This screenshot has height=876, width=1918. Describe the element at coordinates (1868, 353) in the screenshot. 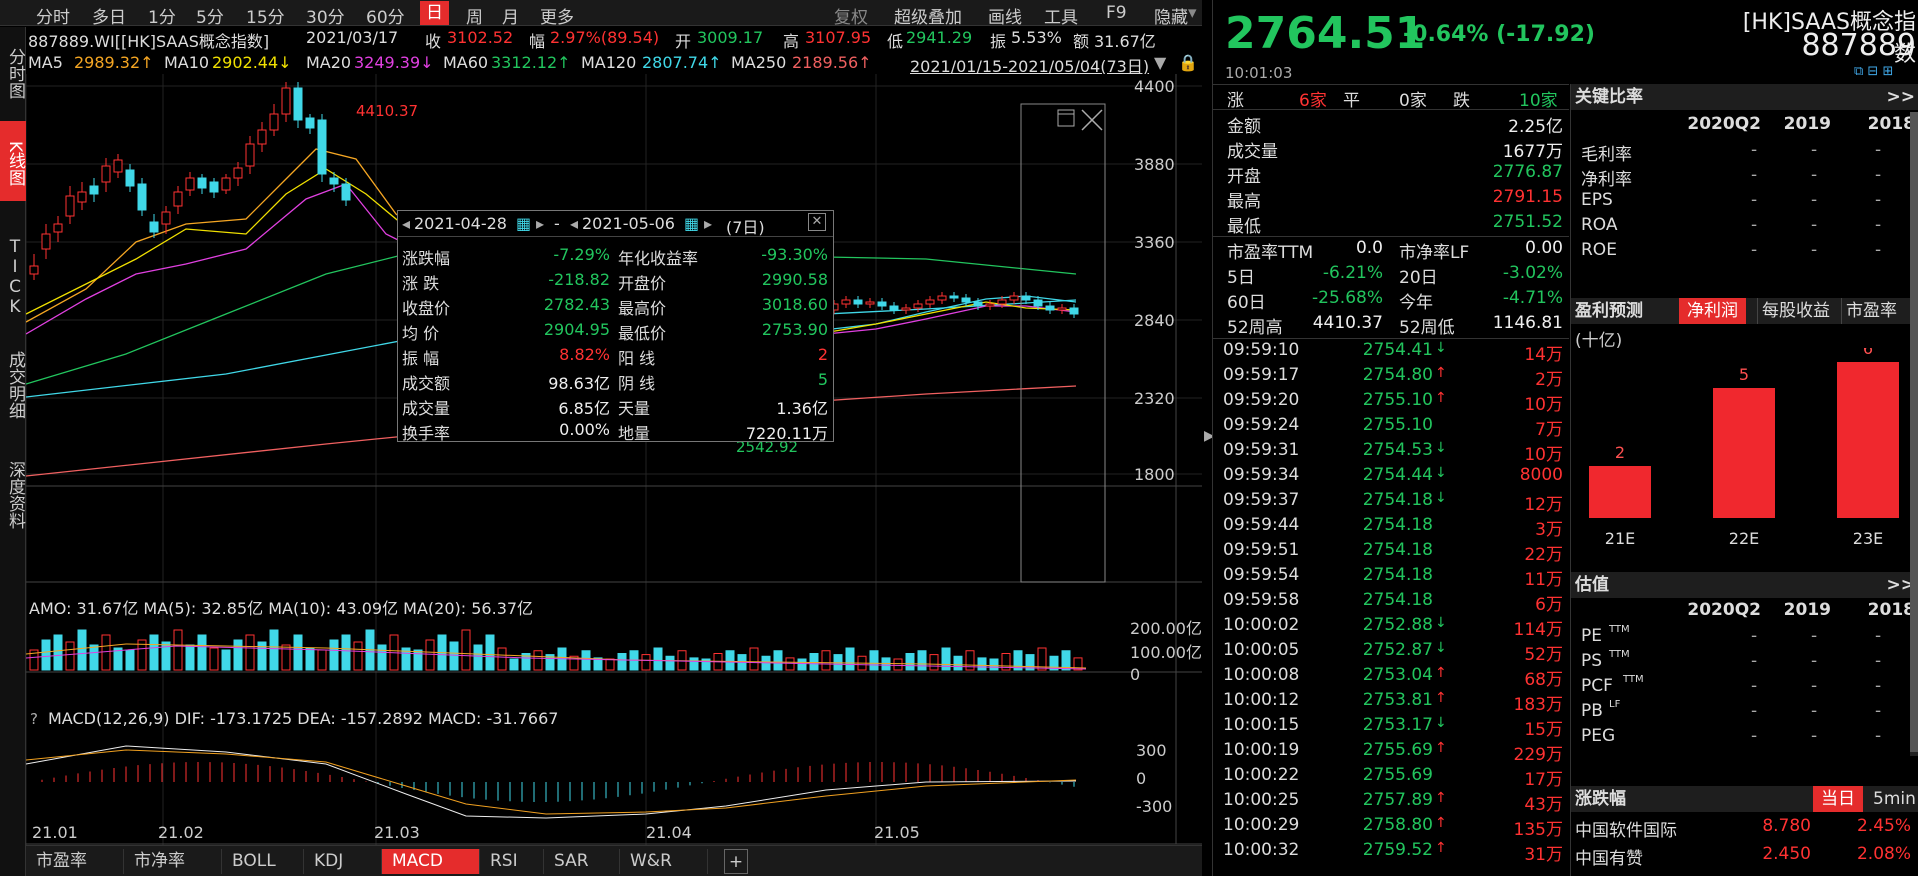

I see `bar-value: 6` at that location.